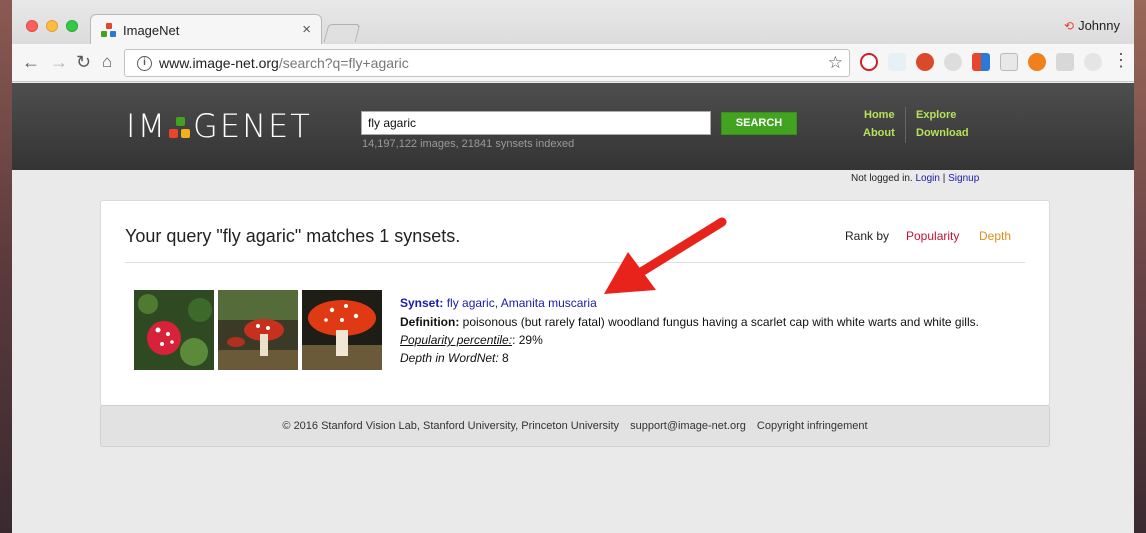  I want to click on orange-extension-icon, so click(1037, 62).